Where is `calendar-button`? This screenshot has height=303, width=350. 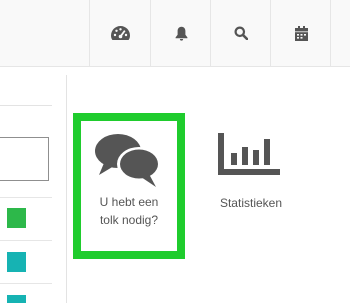 calendar-button is located at coordinates (301, 33).